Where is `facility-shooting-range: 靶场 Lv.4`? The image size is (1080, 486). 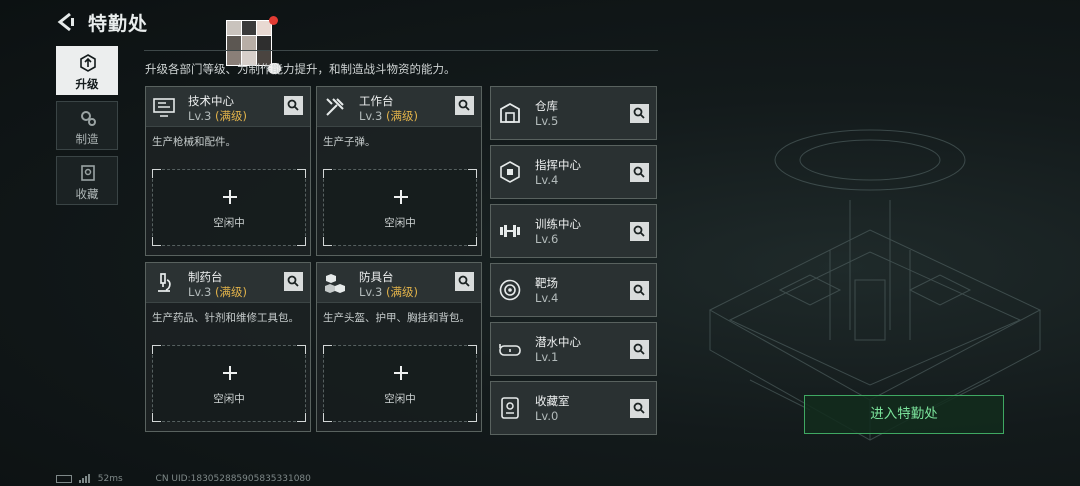 facility-shooting-range: 靶场 Lv.4 is located at coordinates (573, 290).